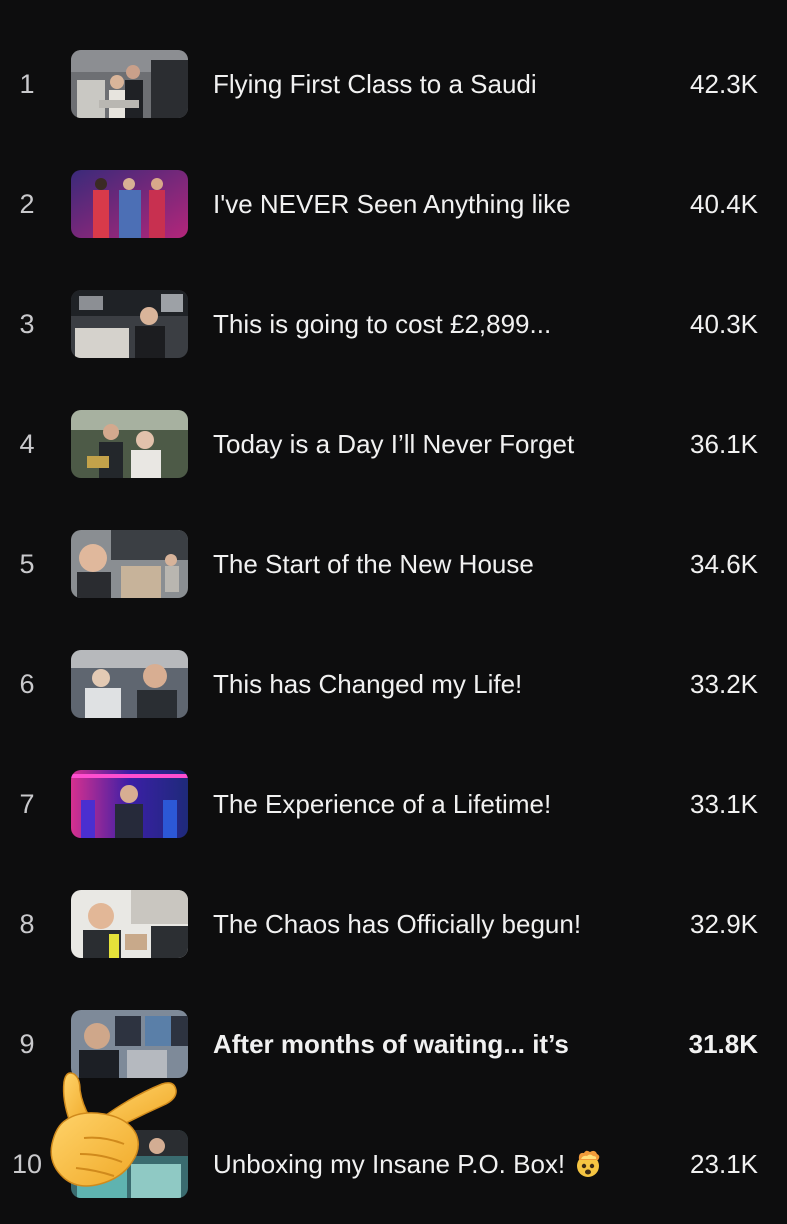  I want to click on rank-number: 4, so click(27, 444).